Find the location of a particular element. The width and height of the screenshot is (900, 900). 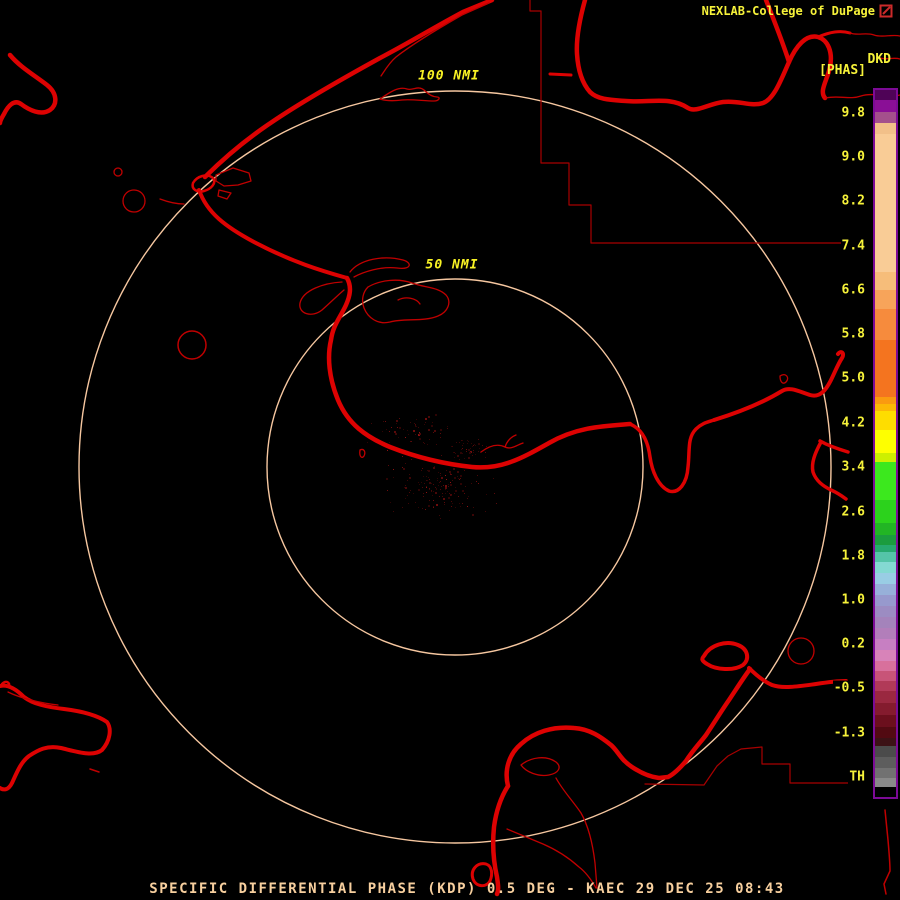

colorbar-tick-label: 4.2 is located at coordinates (853, 423).